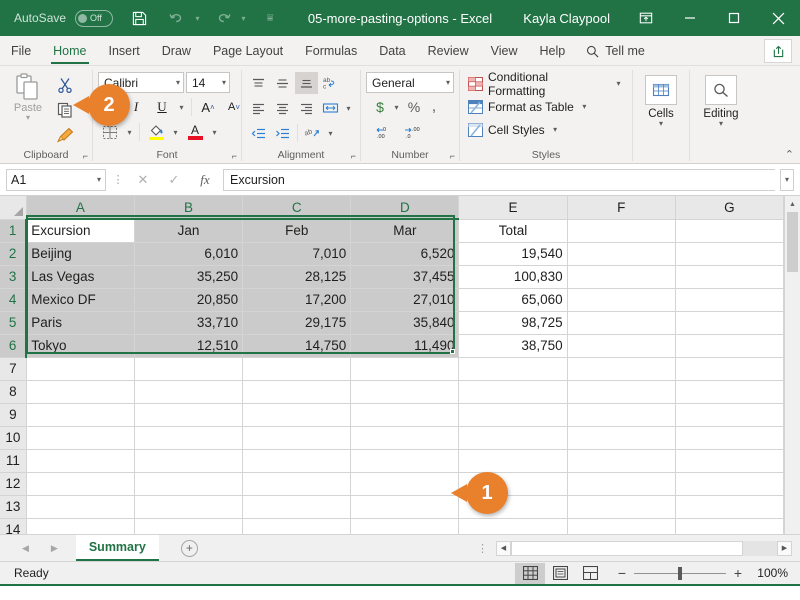 This screenshot has height=600, width=800. What do you see at coordinates (189, 208) in the screenshot?
I see `column-header-b: B` at bounding box center [189, 208].